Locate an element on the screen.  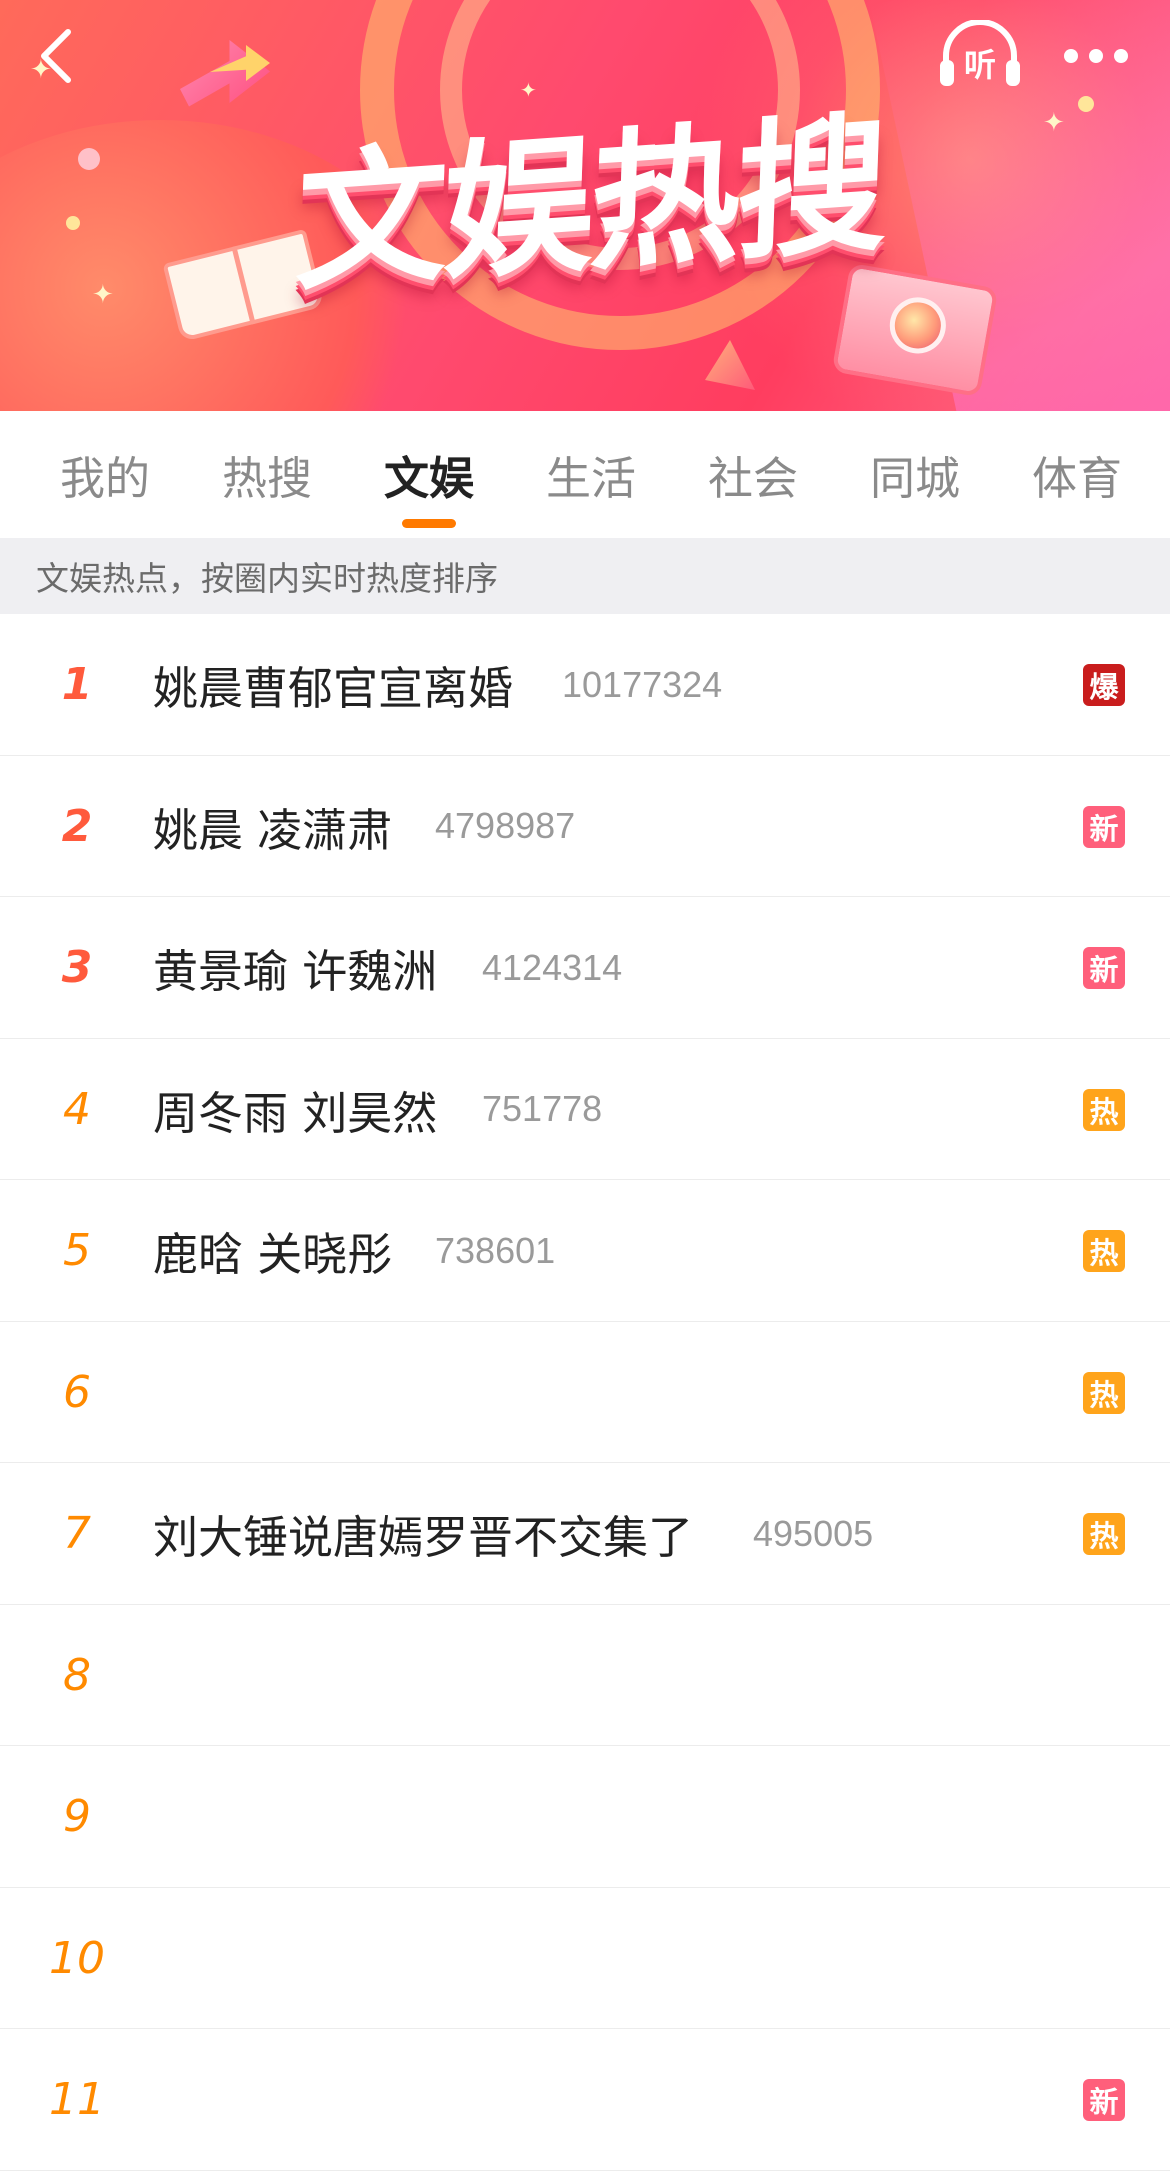
list-item: 8 is located at coordinates (585, 1675).